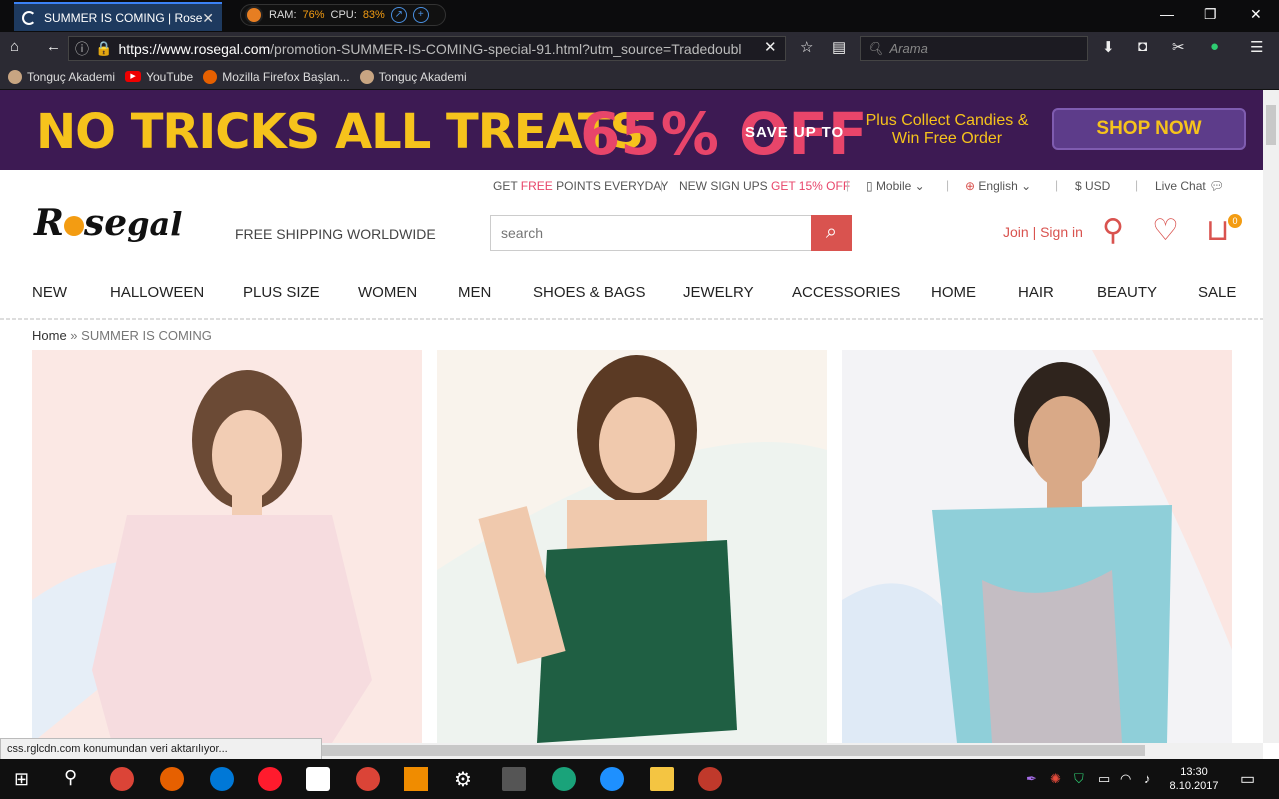 This screenshot has width=1279, height=799. I want to click on notifications-icon: ▭, so click(1247, 779).